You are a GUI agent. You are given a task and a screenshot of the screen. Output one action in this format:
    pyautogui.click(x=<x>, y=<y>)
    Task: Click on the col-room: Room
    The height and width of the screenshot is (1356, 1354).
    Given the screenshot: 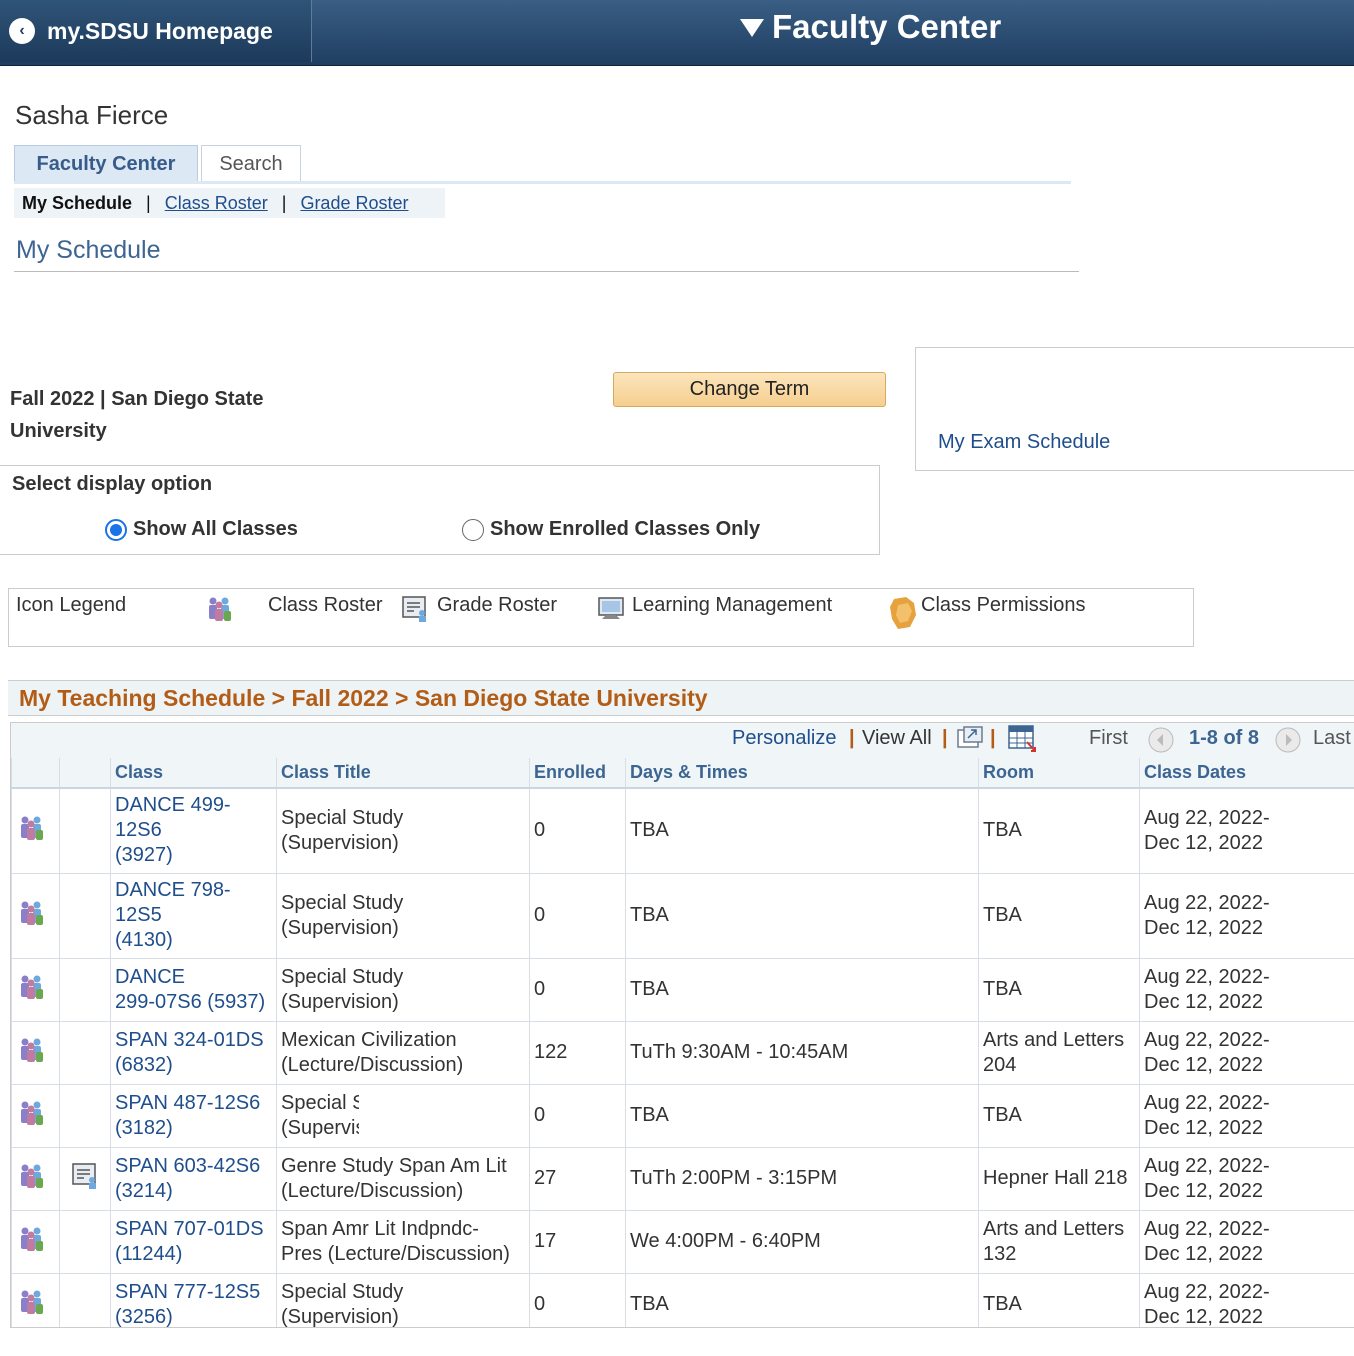 What is the action you would take?
    pyautogui.click(x=1059, y=773)
    